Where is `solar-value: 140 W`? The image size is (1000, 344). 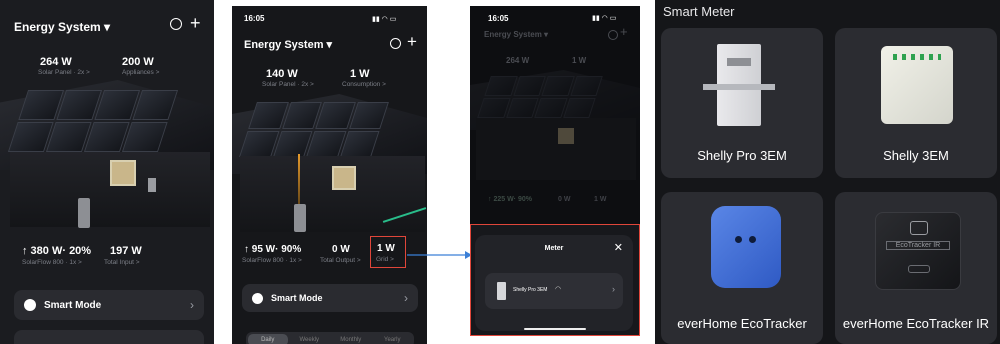
solar-value: 140 W is located at coordinates (282, 74).